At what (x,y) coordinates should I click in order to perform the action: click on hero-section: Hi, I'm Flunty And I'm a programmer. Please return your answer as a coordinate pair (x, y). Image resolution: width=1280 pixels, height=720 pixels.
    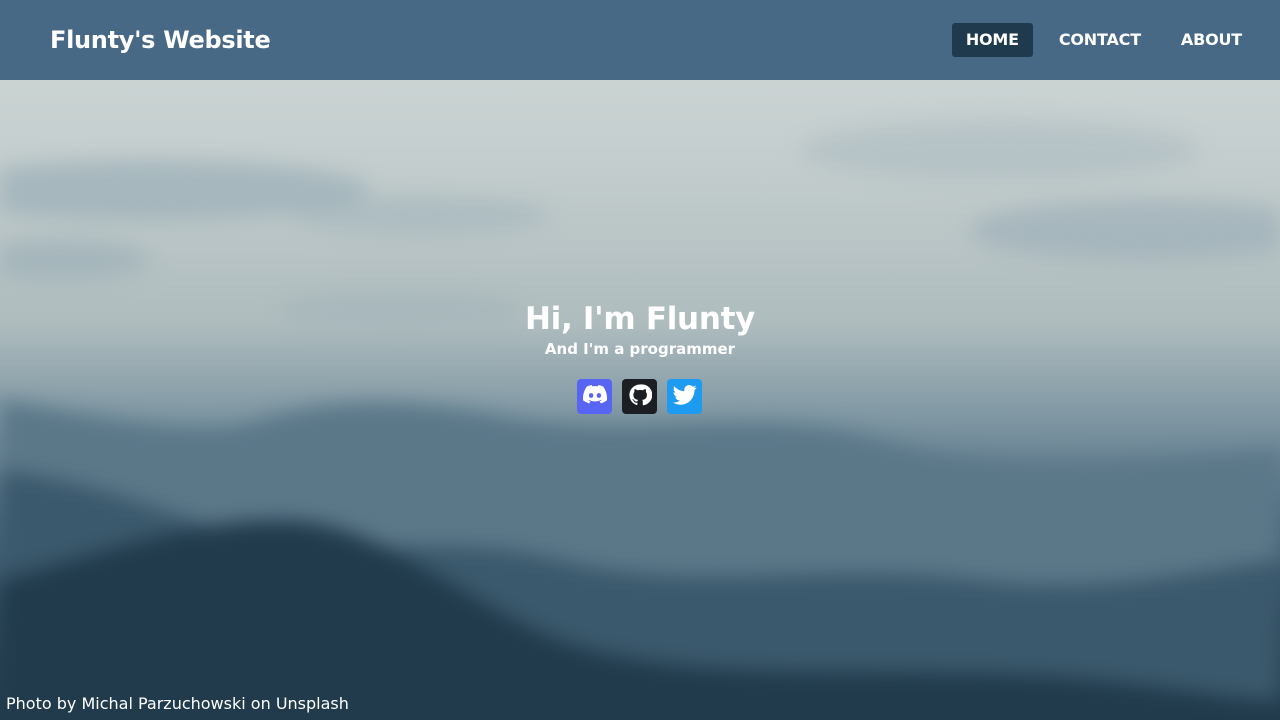
    Looking at the image, I should click on (640, 328).